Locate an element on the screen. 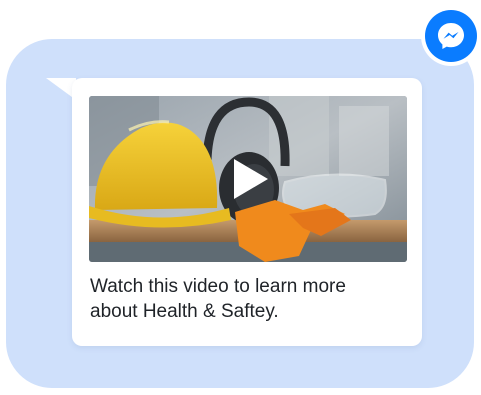 The height and width of the screenshot is (395, 481). play-icon is located at coordinates (248, 179).